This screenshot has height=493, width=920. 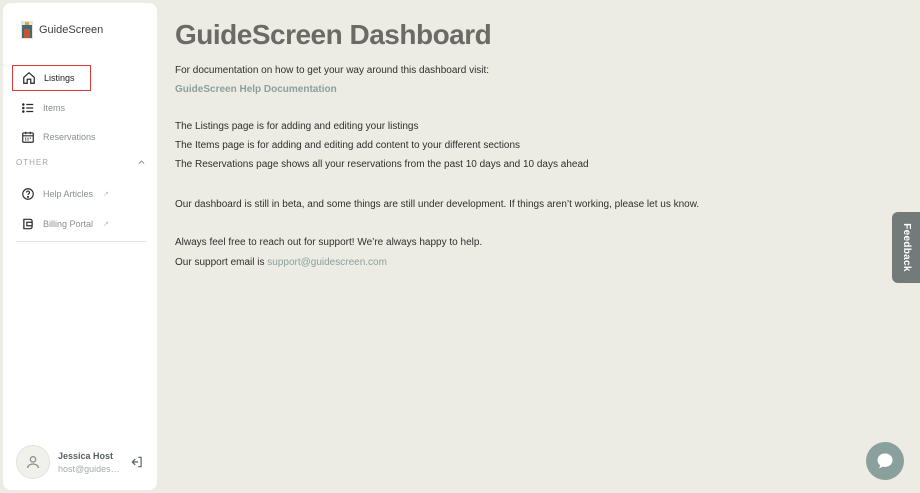 I want to click on chat-button, so click(x=885, y=461).